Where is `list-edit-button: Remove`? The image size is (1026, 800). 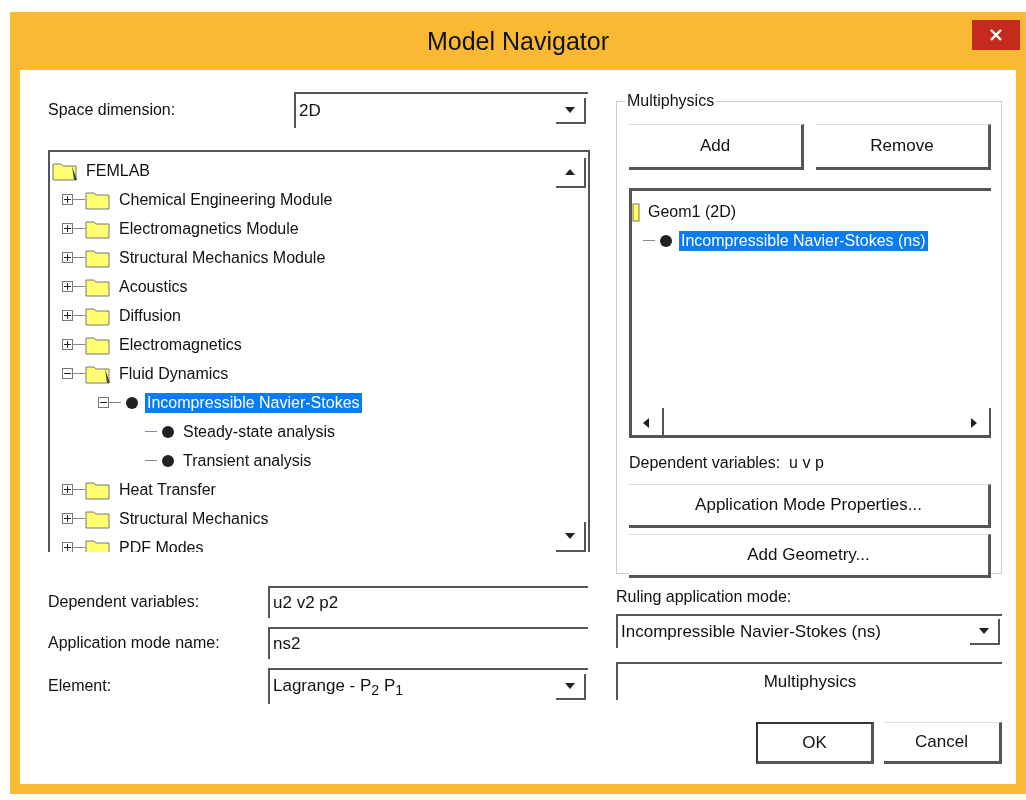 list-edit-button: Remove is located at coordinates (903, 147).